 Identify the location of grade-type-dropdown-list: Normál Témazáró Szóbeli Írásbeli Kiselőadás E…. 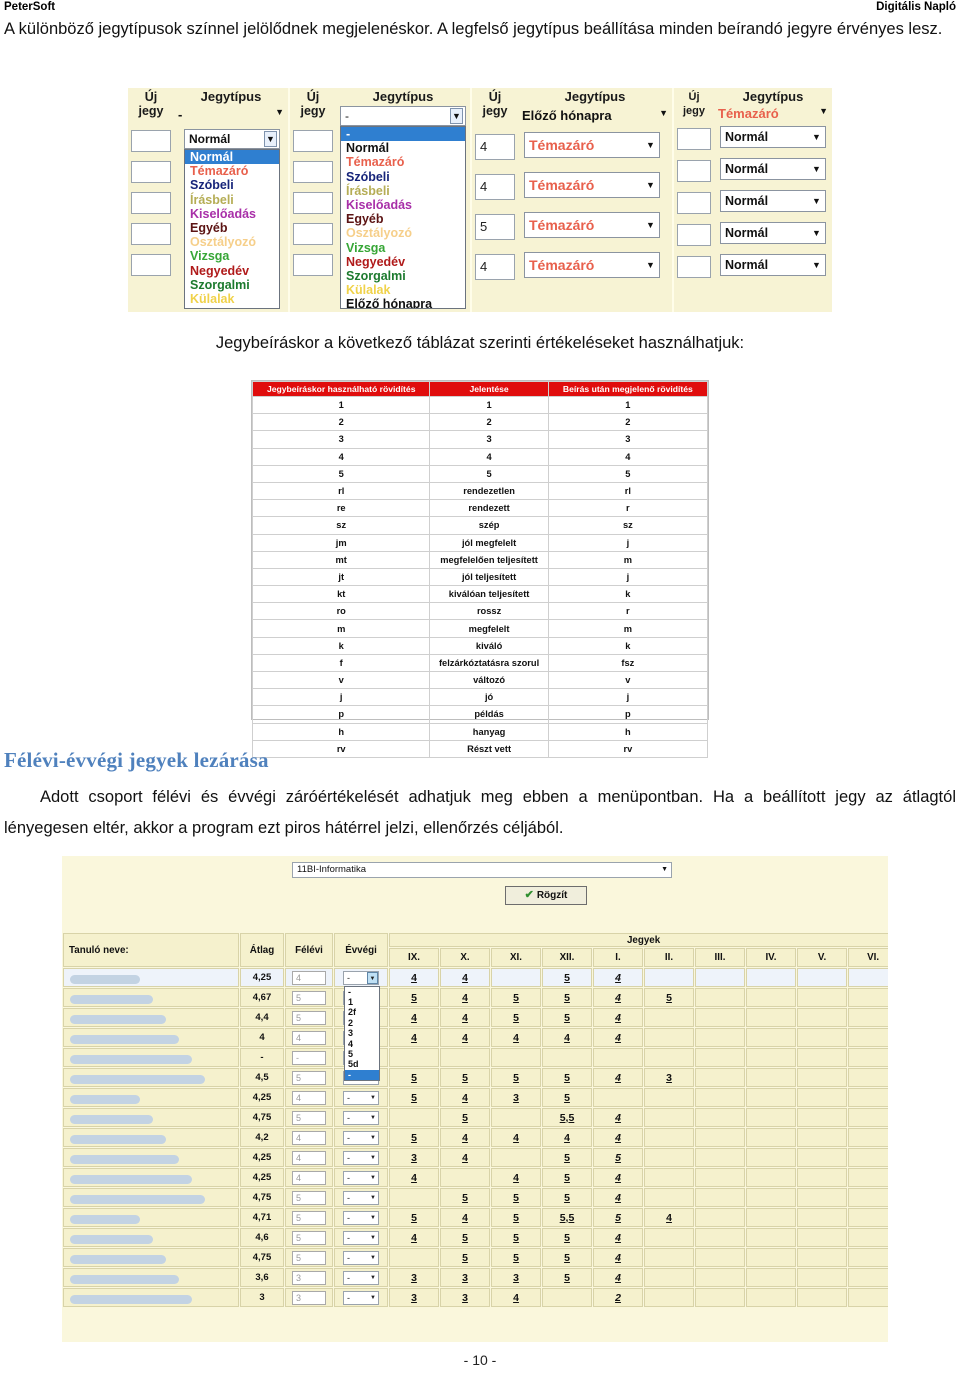
(232, 229).